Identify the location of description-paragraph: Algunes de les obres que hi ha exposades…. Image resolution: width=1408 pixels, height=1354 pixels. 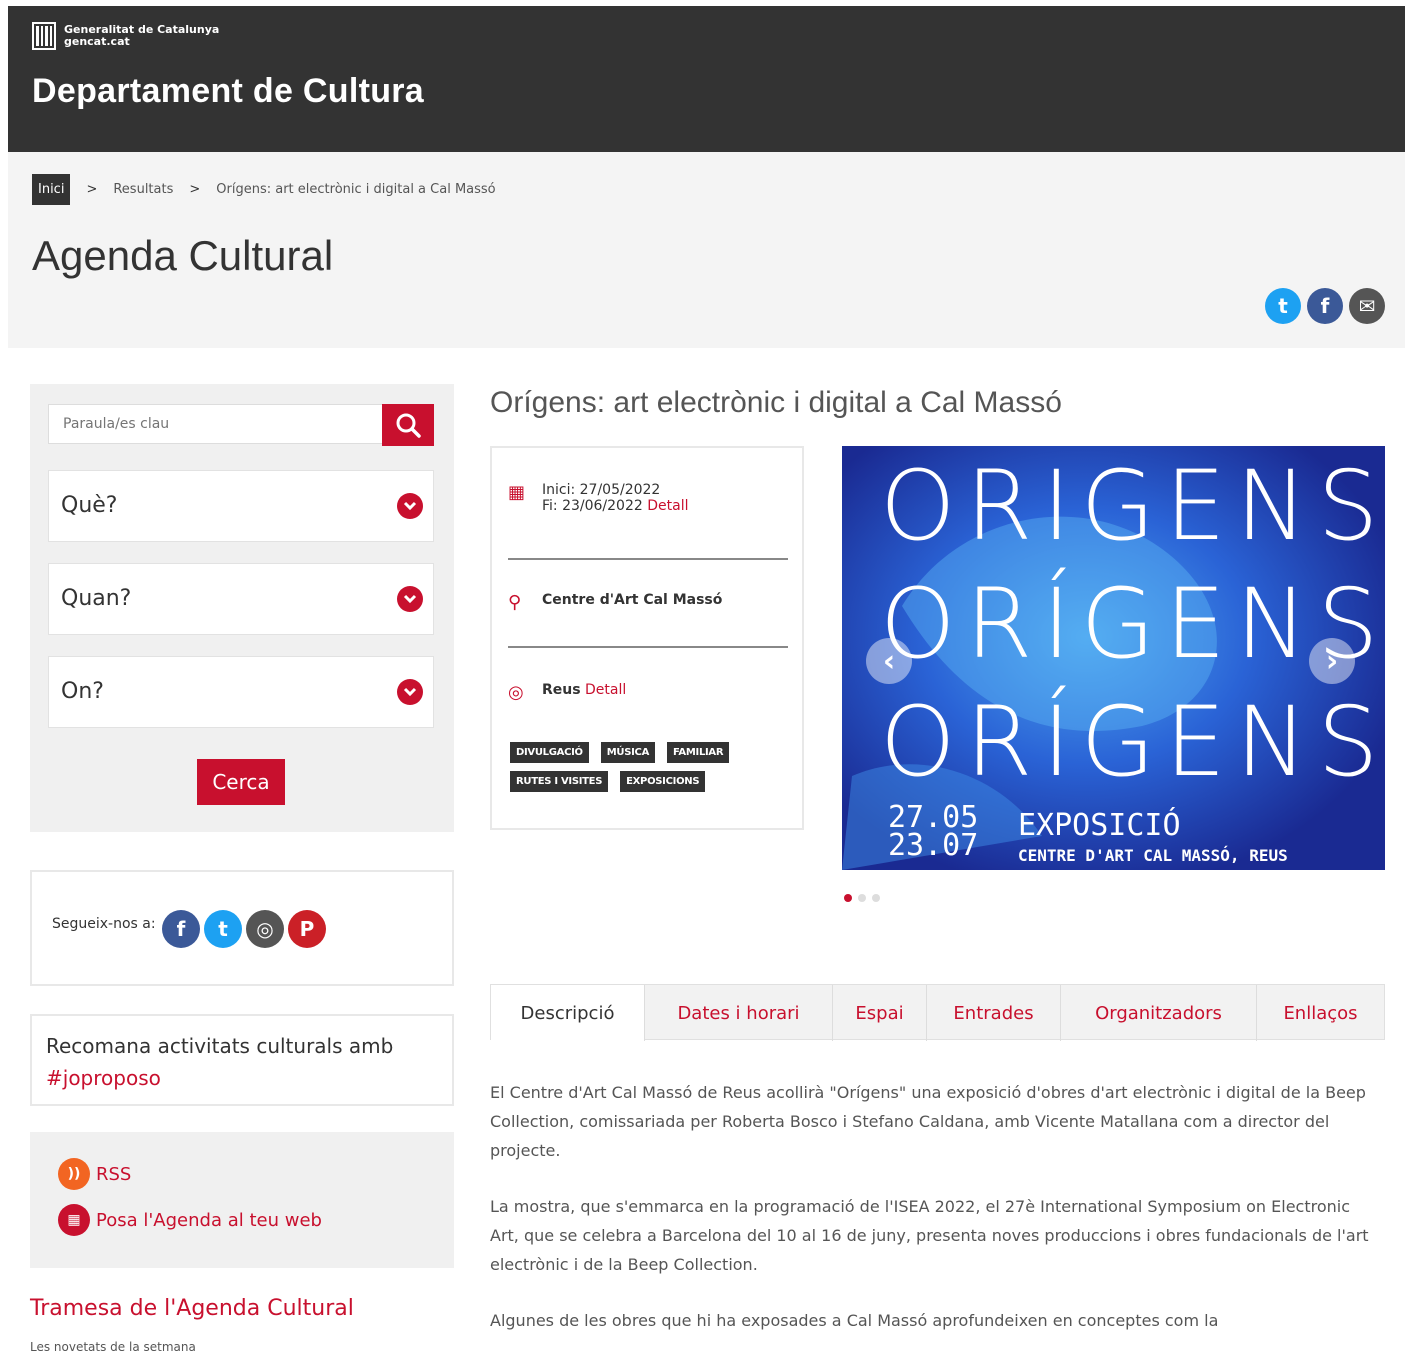
(854, 1320).